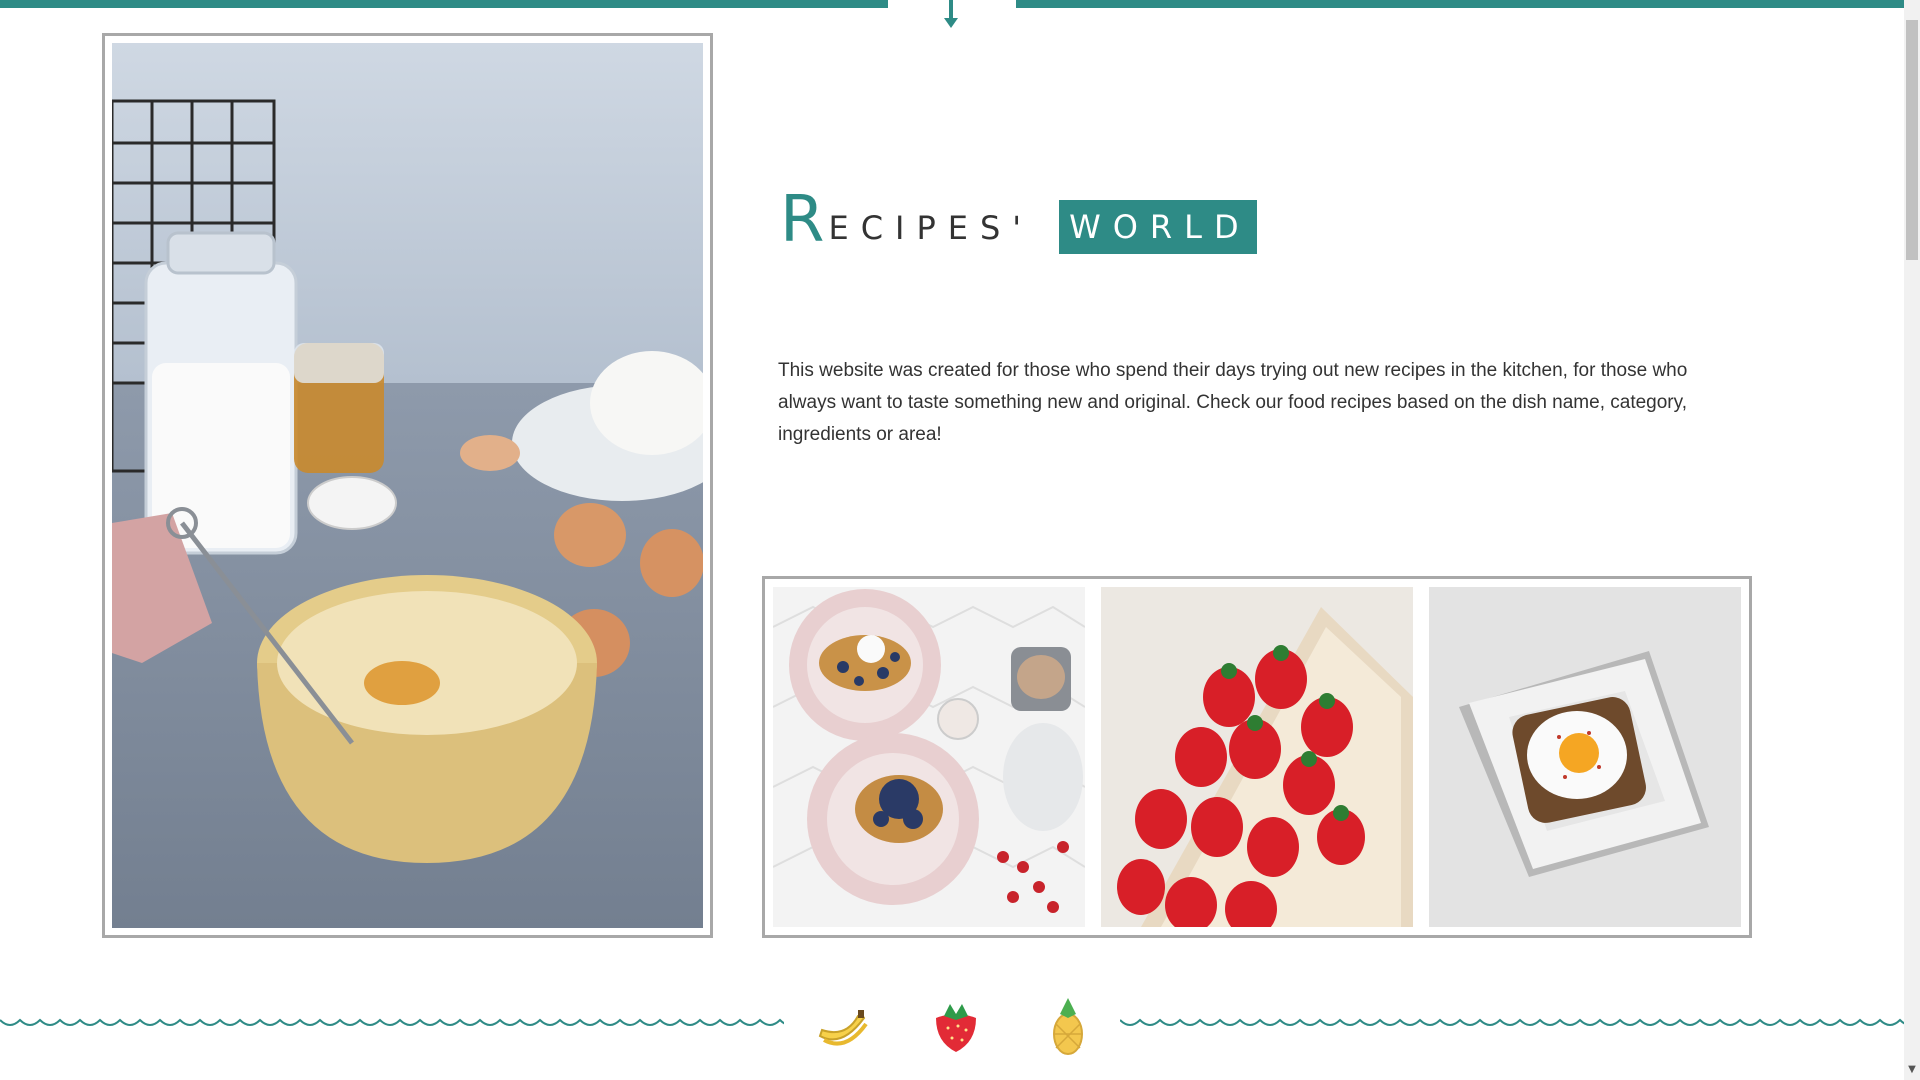 The height and width of the screenshot is (1080, 1920). I want to click on waffles-illustration, so click(929, 757).